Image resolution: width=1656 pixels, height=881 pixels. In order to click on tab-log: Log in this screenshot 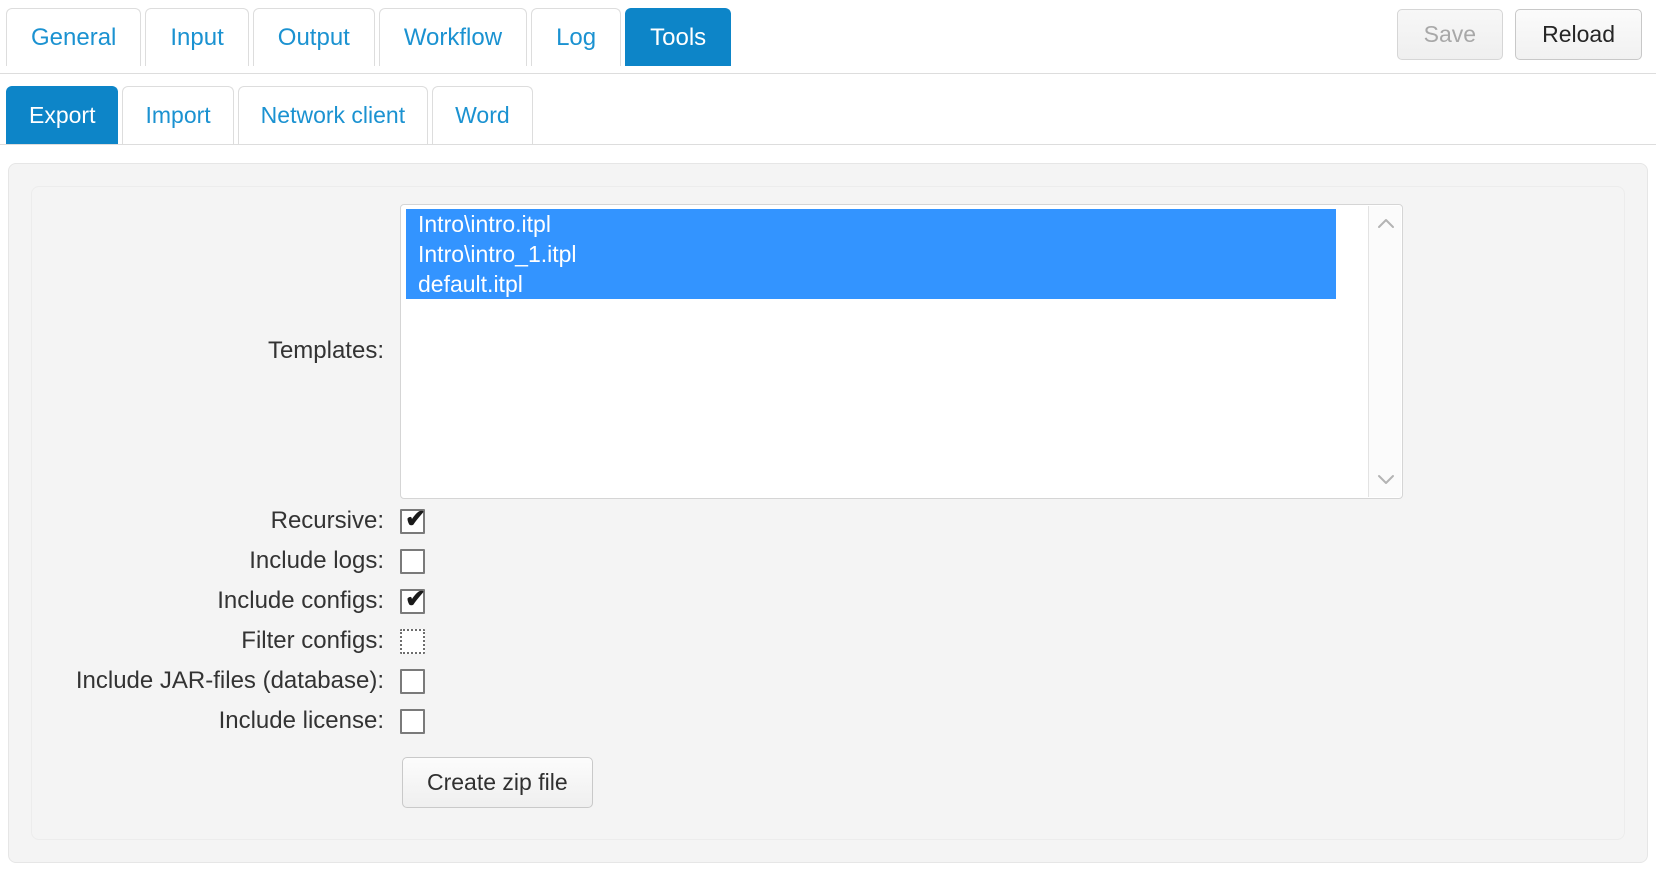, I will do `click(576, 37)`.